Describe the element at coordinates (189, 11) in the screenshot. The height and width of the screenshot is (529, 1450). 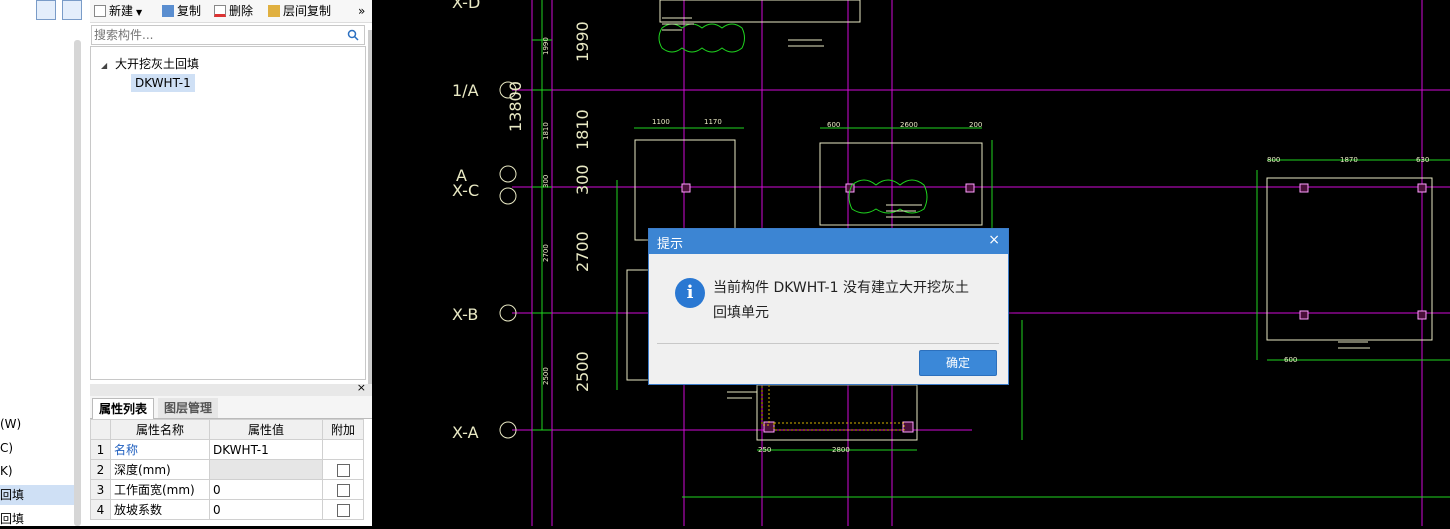
I see `copy-label: 复制` at that location.